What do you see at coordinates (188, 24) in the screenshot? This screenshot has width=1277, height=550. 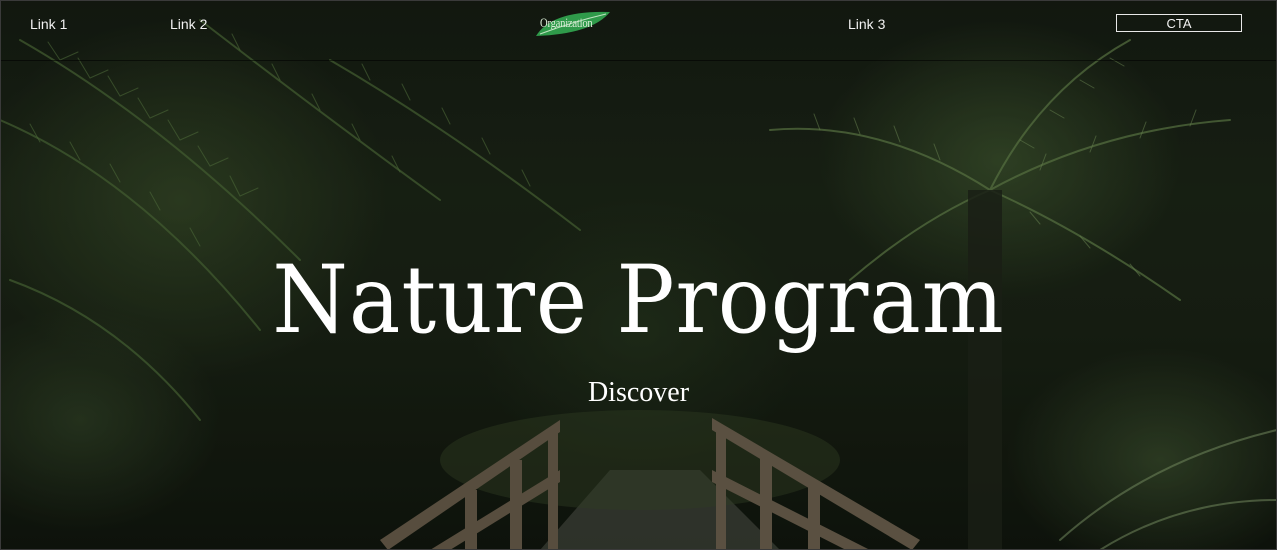 I see `nav-link-2: Link 2` at bounding box center [188, 24].